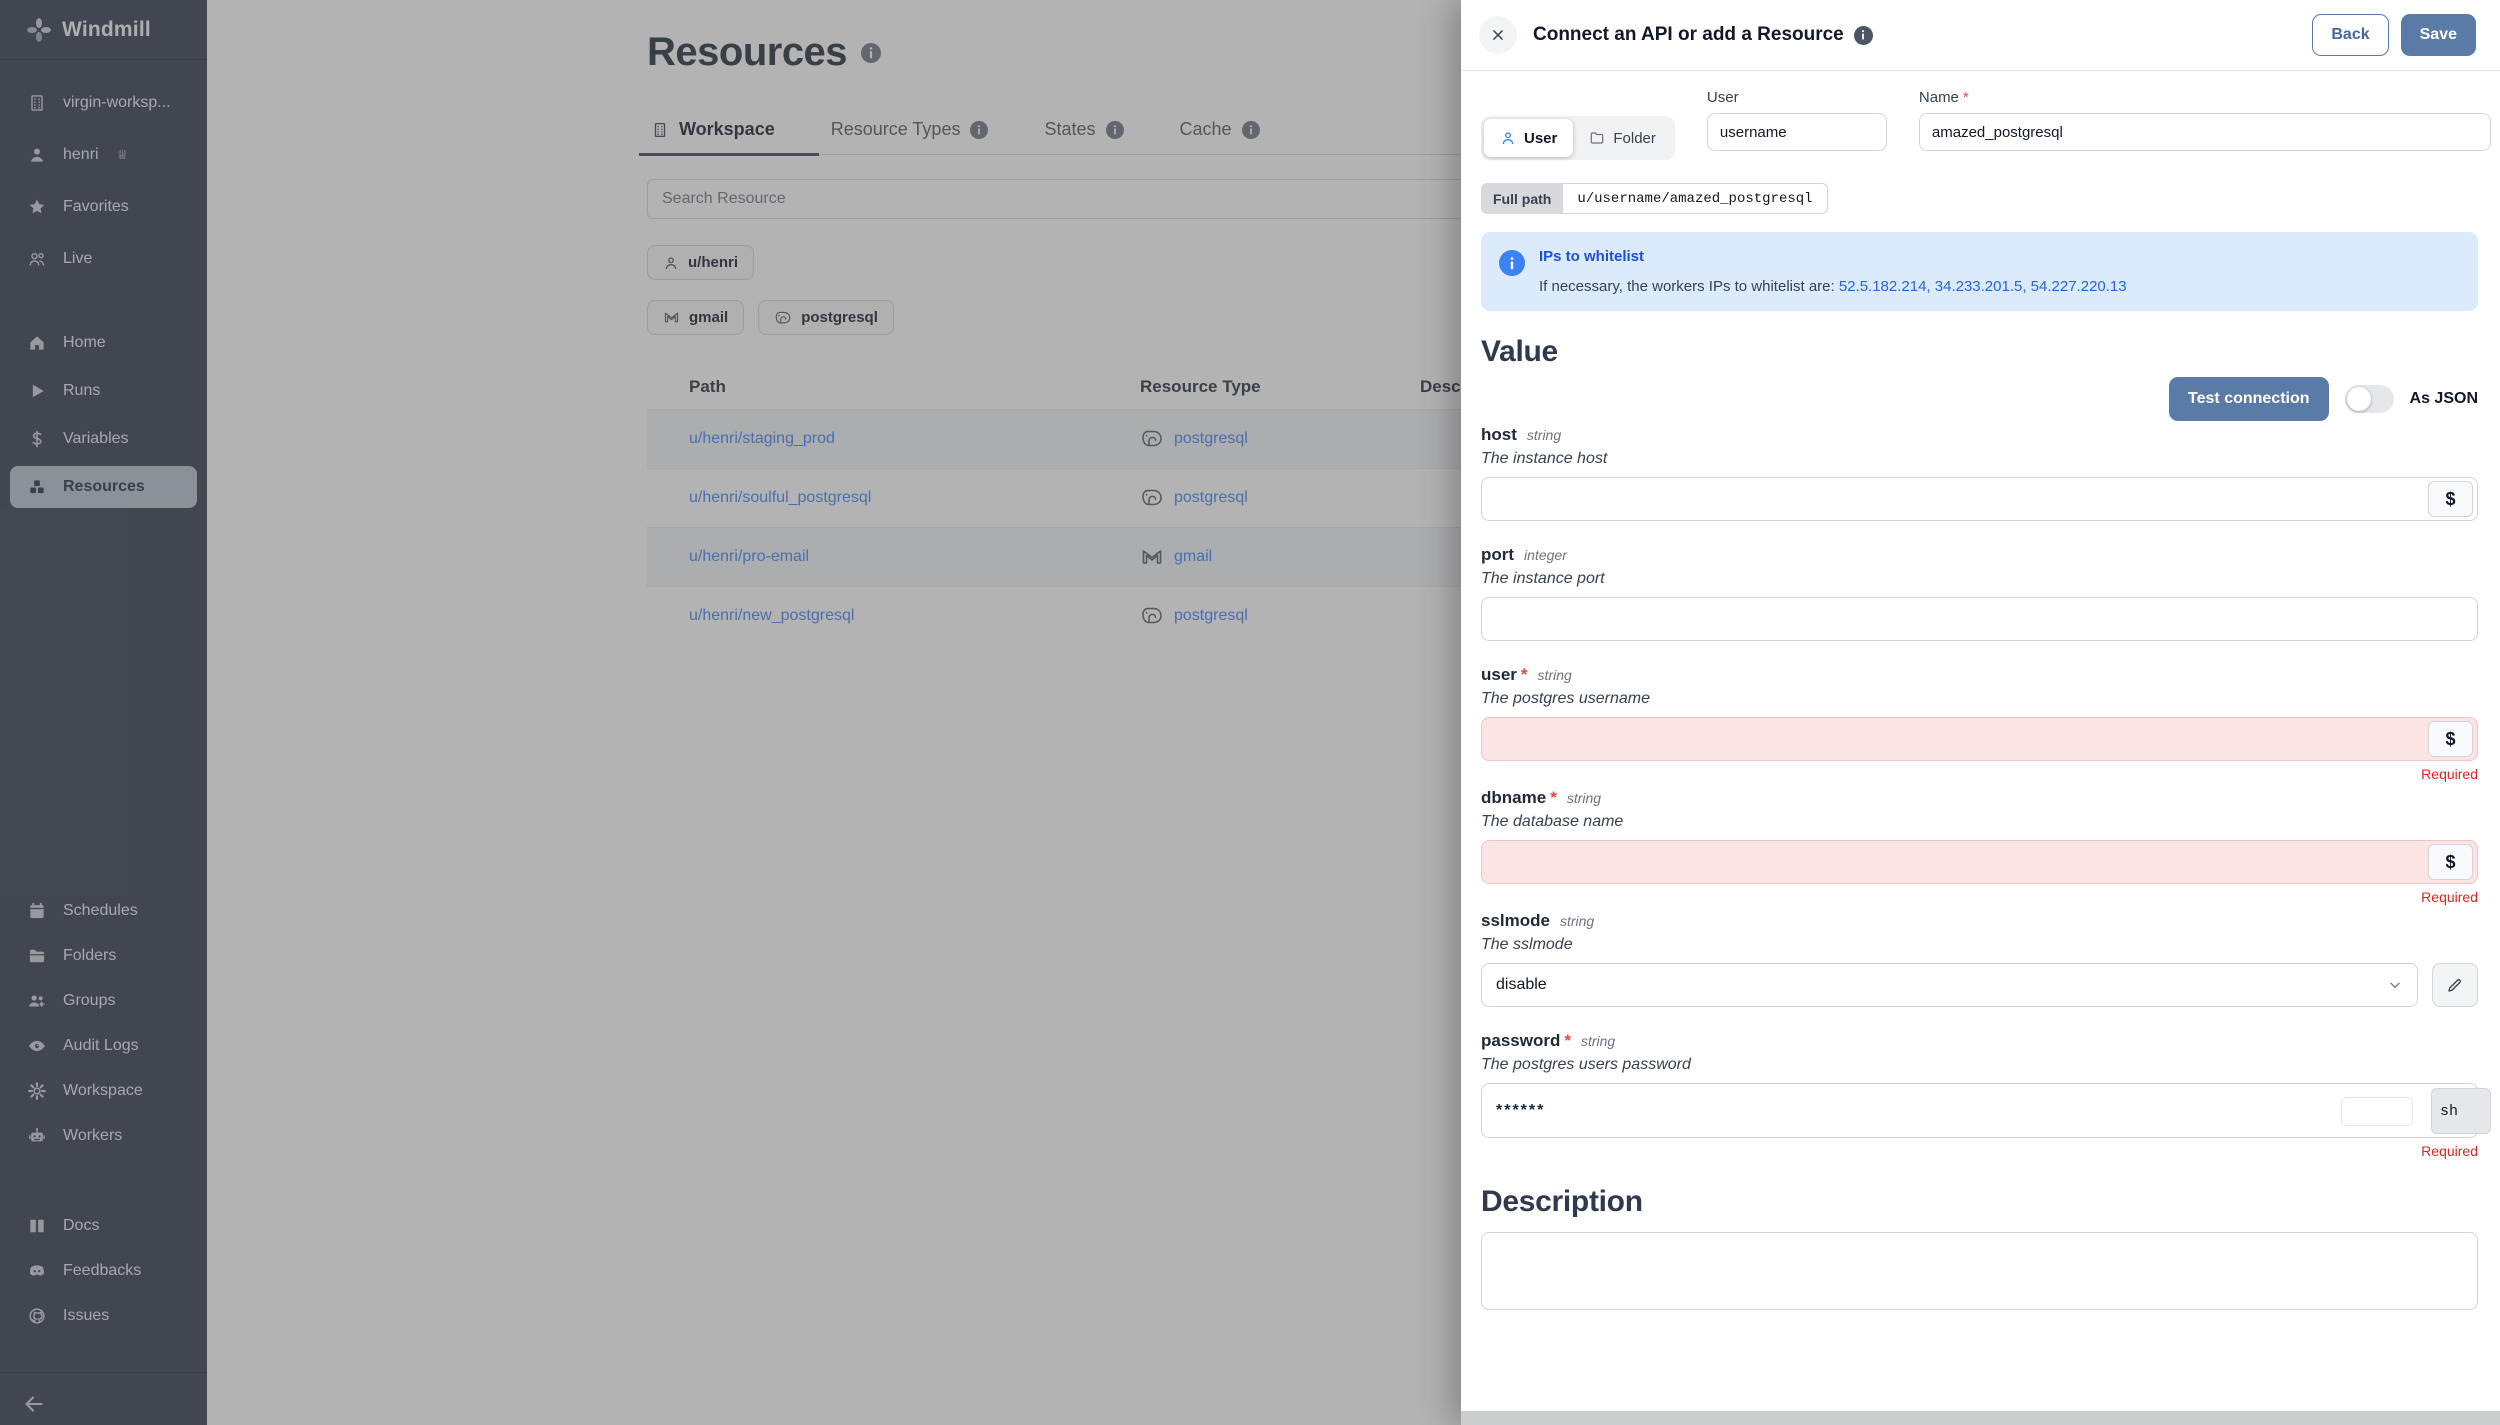 Image resolution: width=2500 pixels, height=1425 pixels. Describe the element at coordinates (1499, 434) in the screenshot. I see `field-name: host` at that location.